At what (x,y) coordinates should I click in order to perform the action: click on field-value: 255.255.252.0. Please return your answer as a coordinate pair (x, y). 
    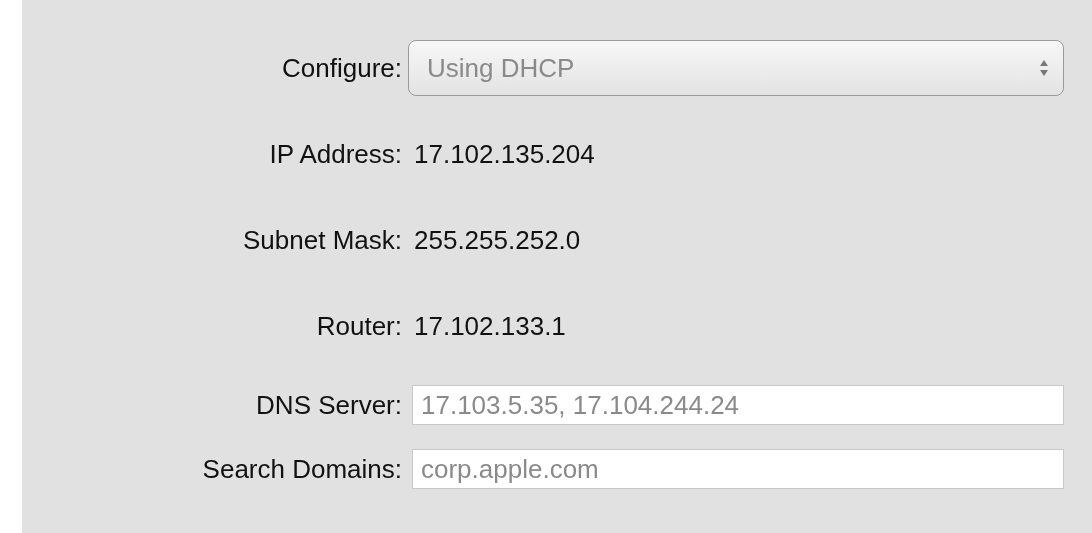
    Looking at the image, I should click on (497, 240).